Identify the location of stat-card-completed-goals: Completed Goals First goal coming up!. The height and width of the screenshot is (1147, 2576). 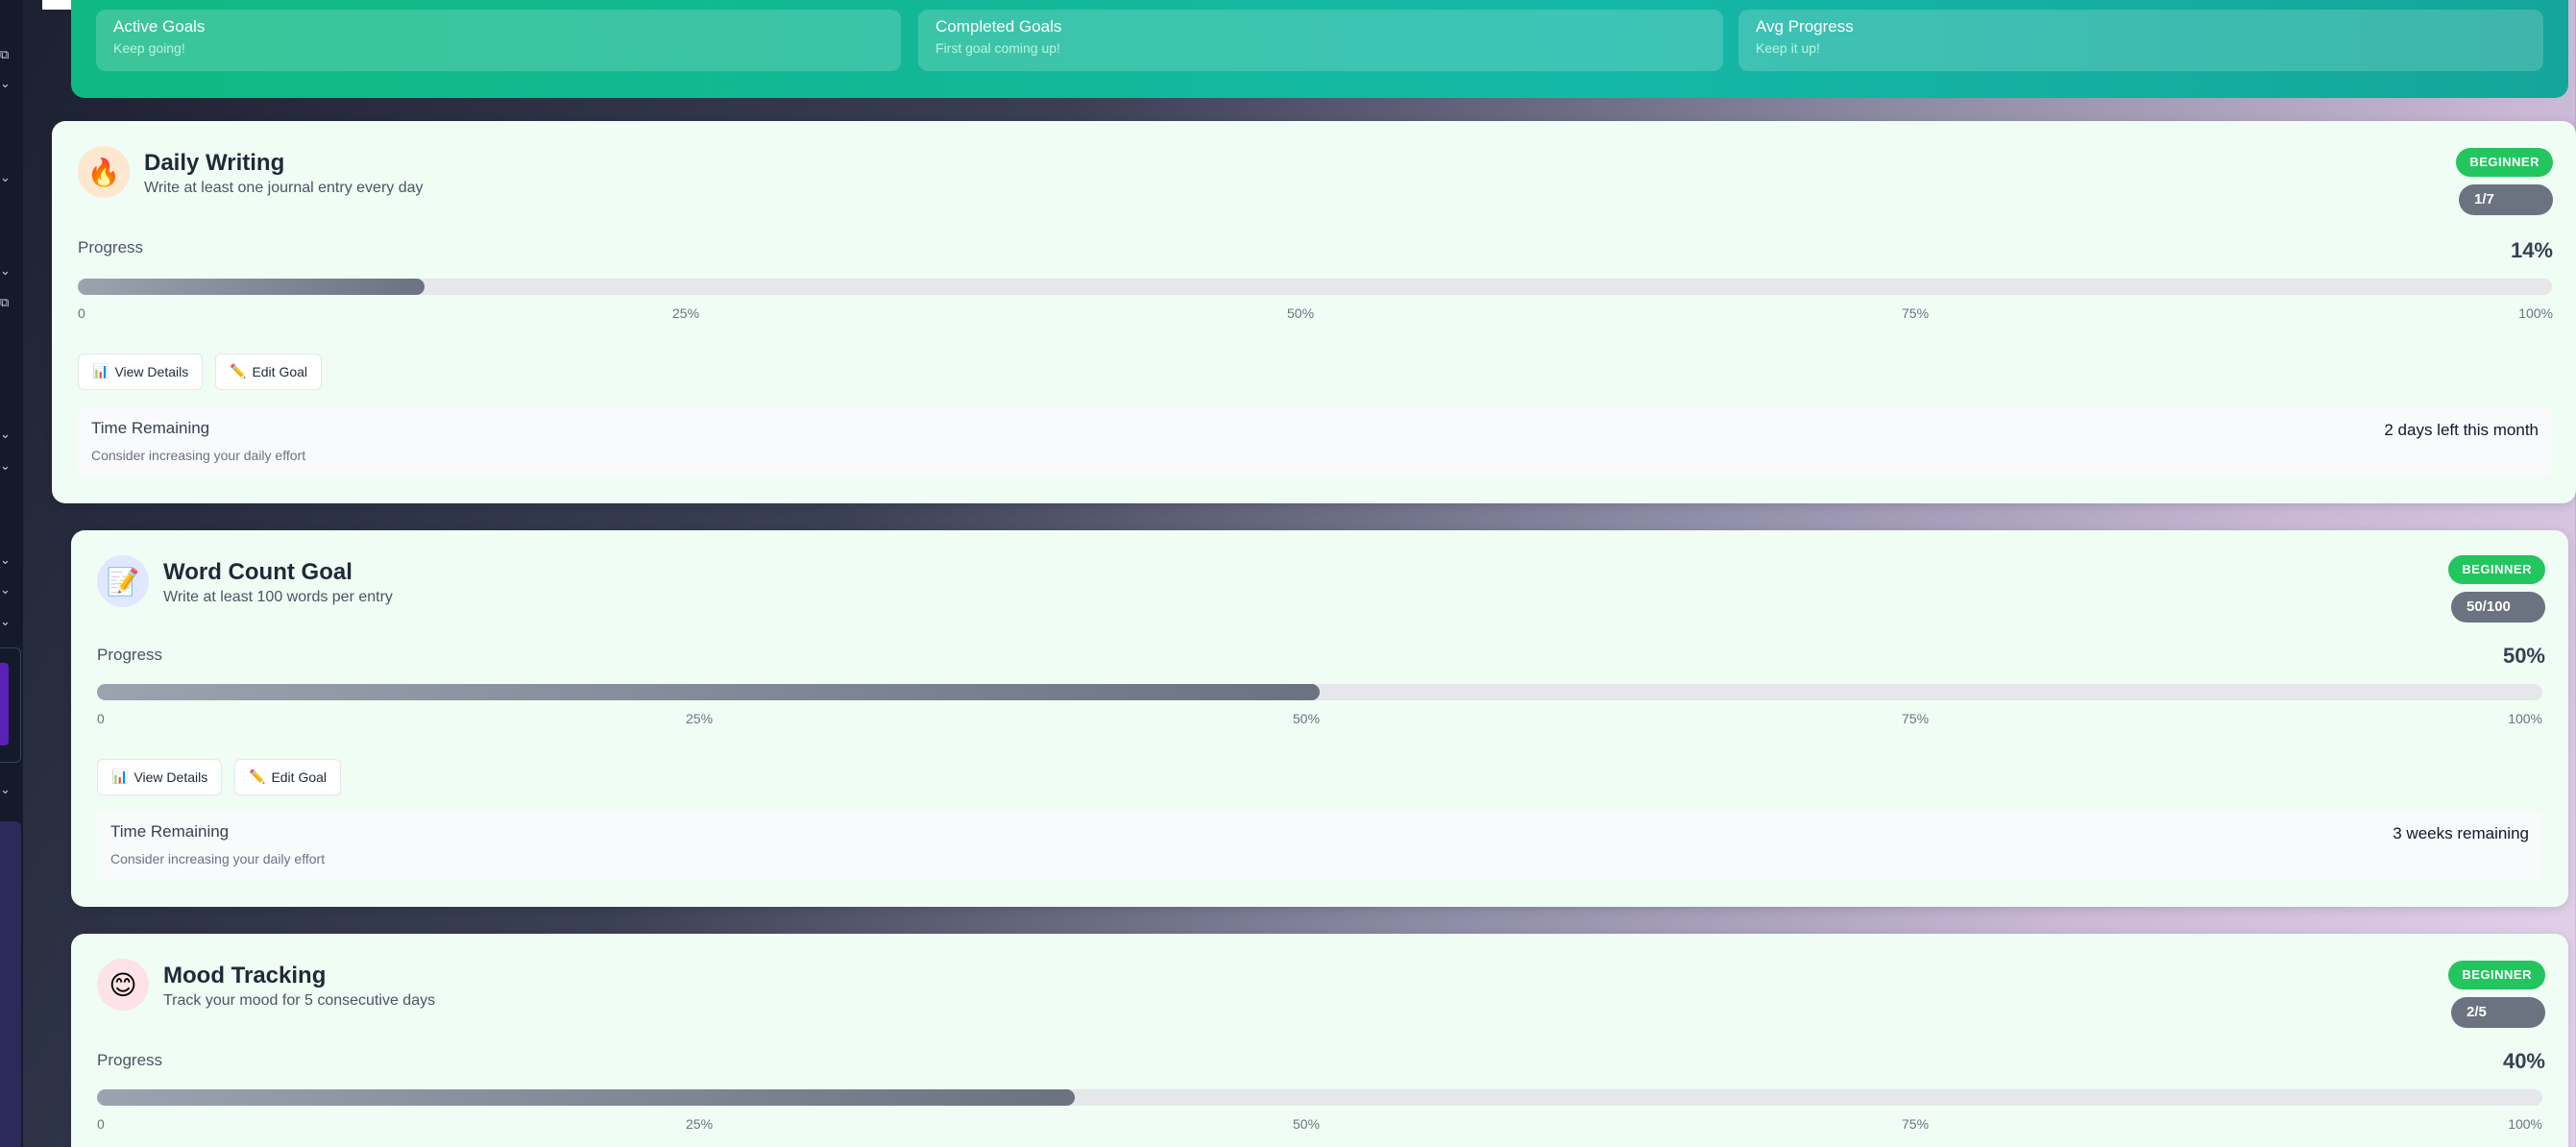
(1320, 40).